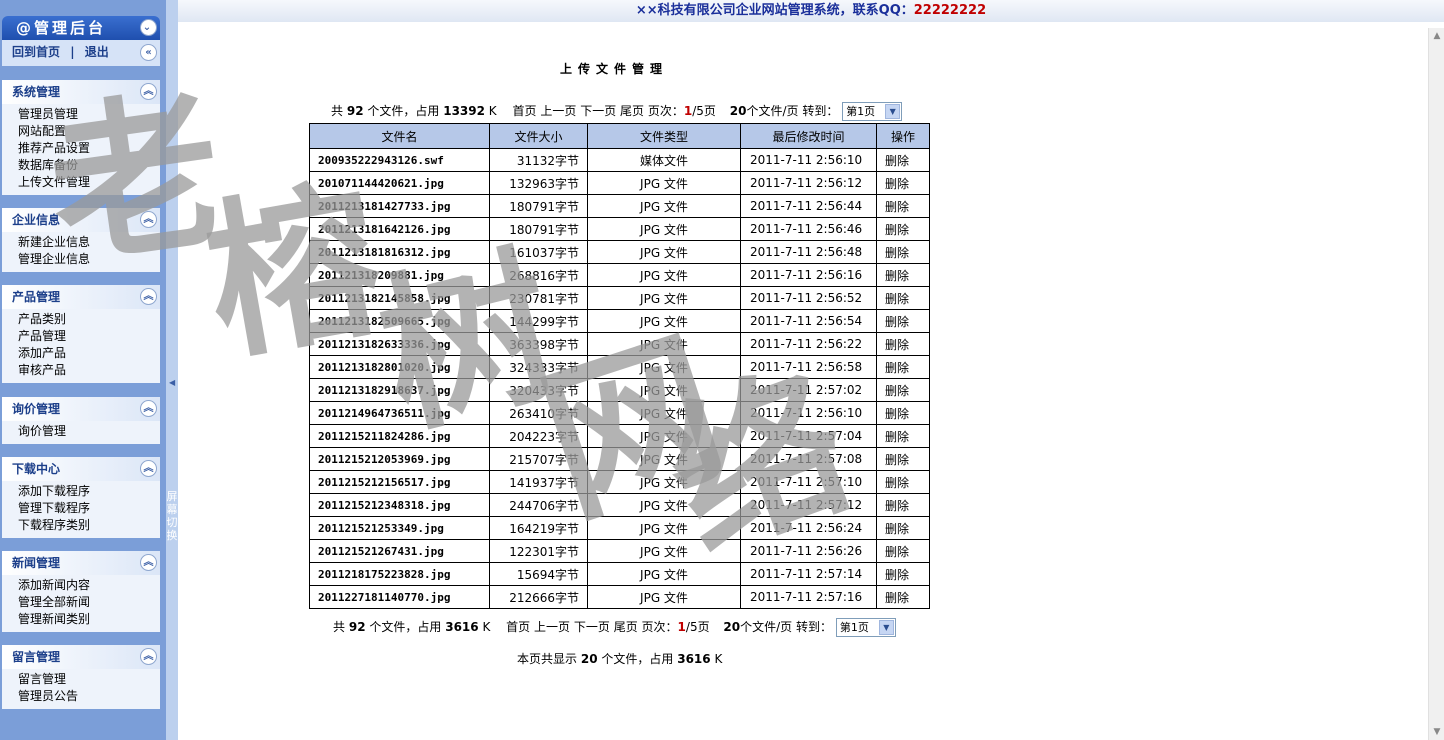 Image resolution: width=1444 pixels, height=740 pixels. What do you see at coordinates (89, 319) in the screenshot?
I see `menu-item-product-category: 产品类别` at bounding box center [89, 319].